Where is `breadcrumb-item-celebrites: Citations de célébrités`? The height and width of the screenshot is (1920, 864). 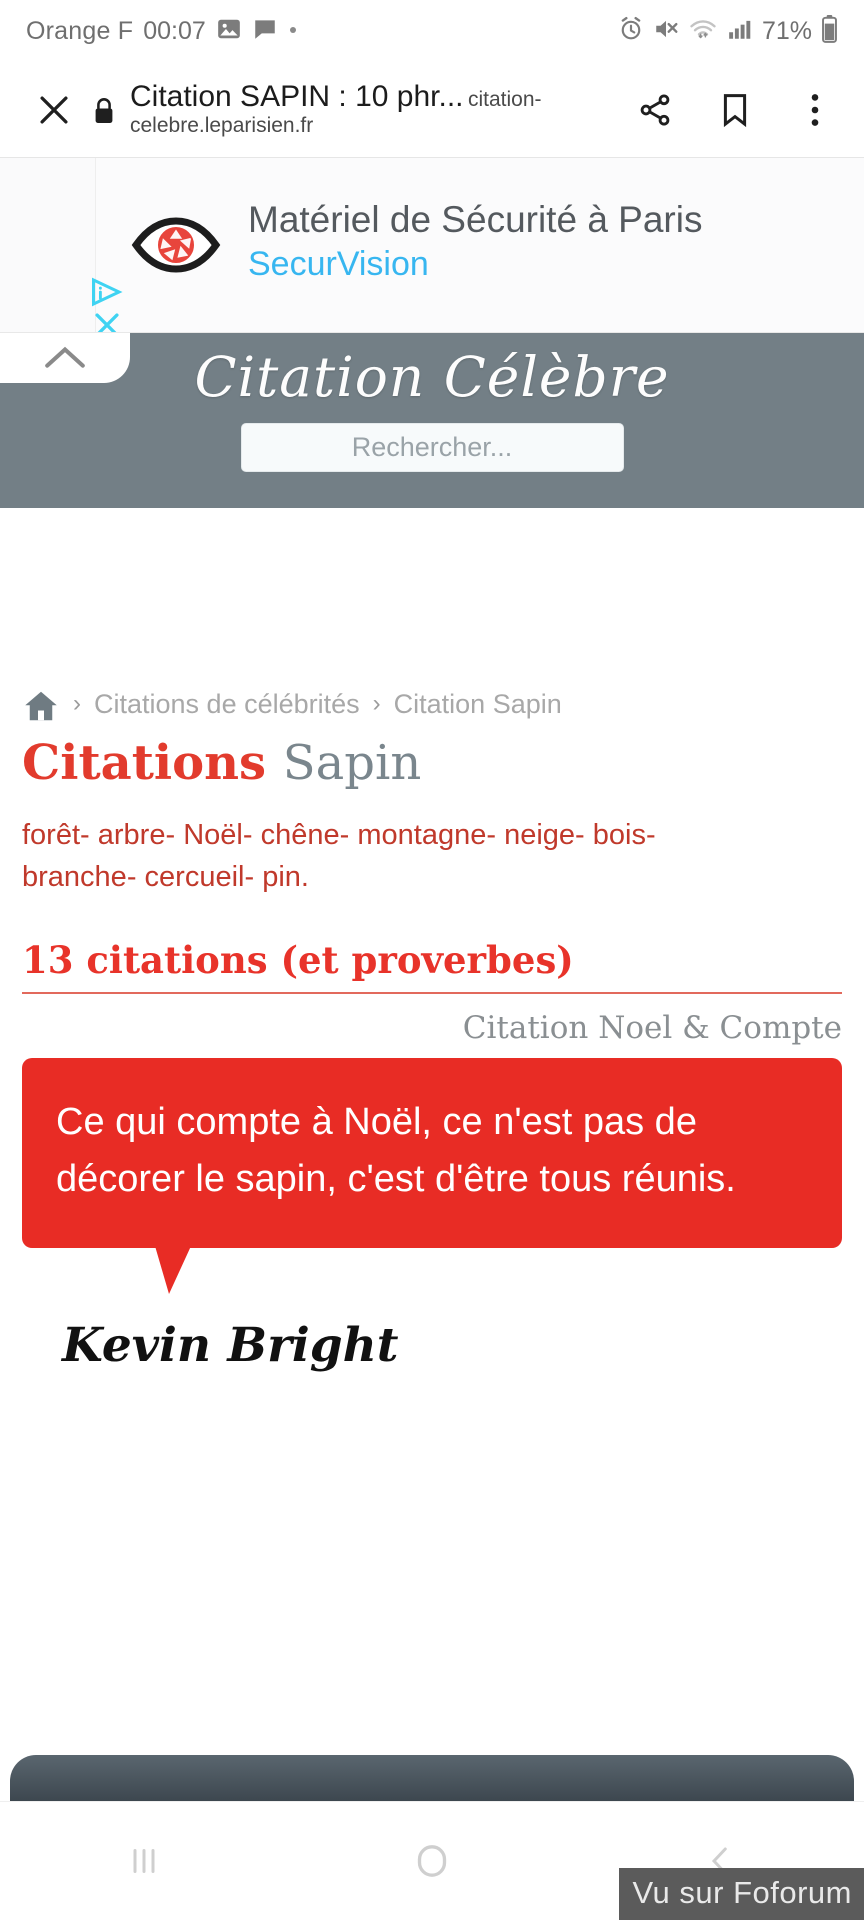 breadcrumb-item-celebrites: Citations de célébrités is located at coordinates (227, 704).